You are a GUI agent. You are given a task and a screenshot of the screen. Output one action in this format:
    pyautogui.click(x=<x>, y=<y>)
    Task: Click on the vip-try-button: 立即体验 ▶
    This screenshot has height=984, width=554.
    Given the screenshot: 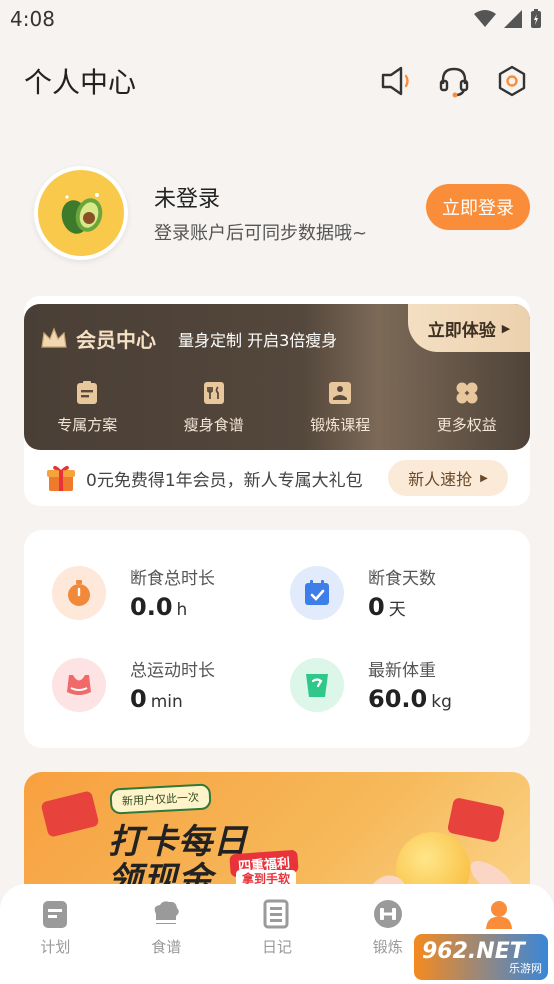 What is the action you would take?
    pyautogui.click(x=469, y=328)
    